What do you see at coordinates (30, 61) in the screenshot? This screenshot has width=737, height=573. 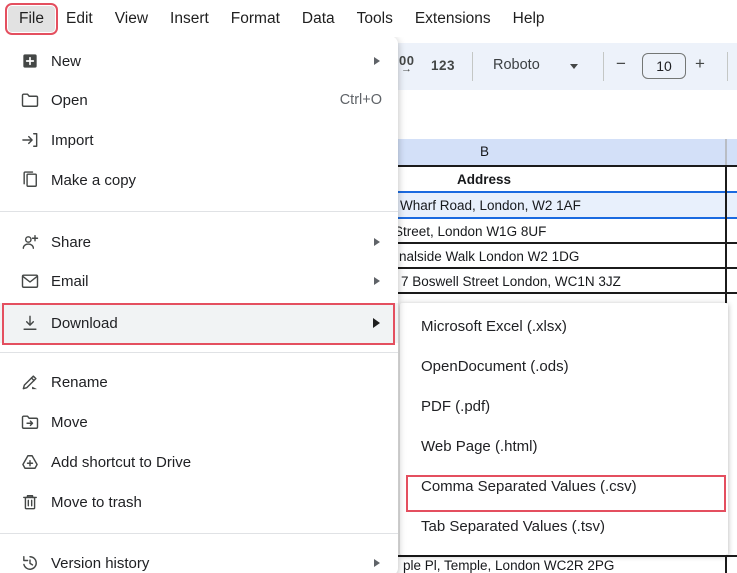 I see `new-file-icon` at bounding box center [30, 61].